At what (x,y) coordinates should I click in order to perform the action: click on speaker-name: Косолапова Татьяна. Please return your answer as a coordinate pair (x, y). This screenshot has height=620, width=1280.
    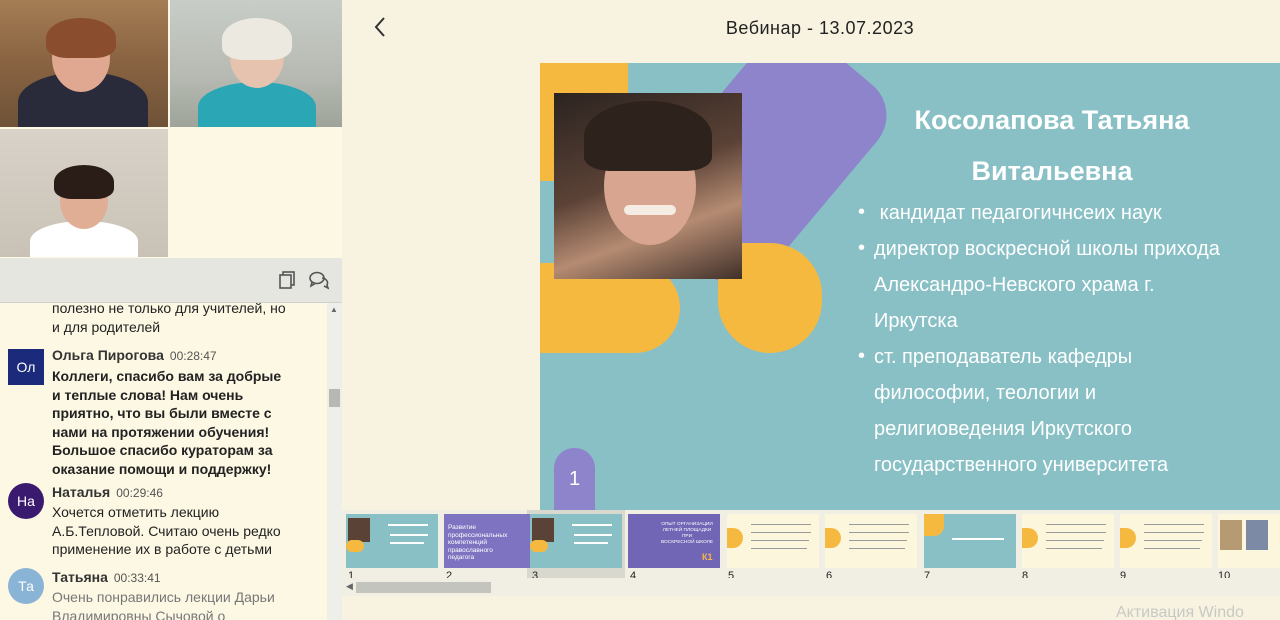
    Looking at the image, I should click on (1052, 120).